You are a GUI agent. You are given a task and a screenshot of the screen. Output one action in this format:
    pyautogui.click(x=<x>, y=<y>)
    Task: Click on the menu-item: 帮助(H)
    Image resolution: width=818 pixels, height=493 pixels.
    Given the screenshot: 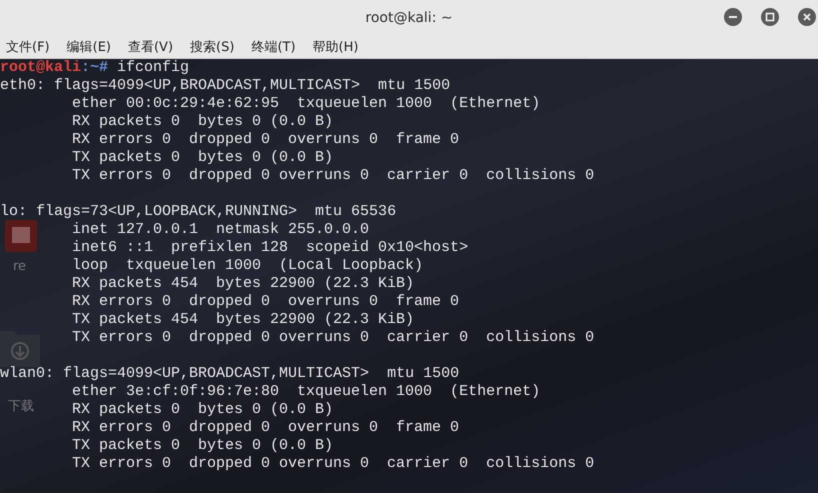 What is the action you would take?
    pyautogui.click(x=335, y=47)
    